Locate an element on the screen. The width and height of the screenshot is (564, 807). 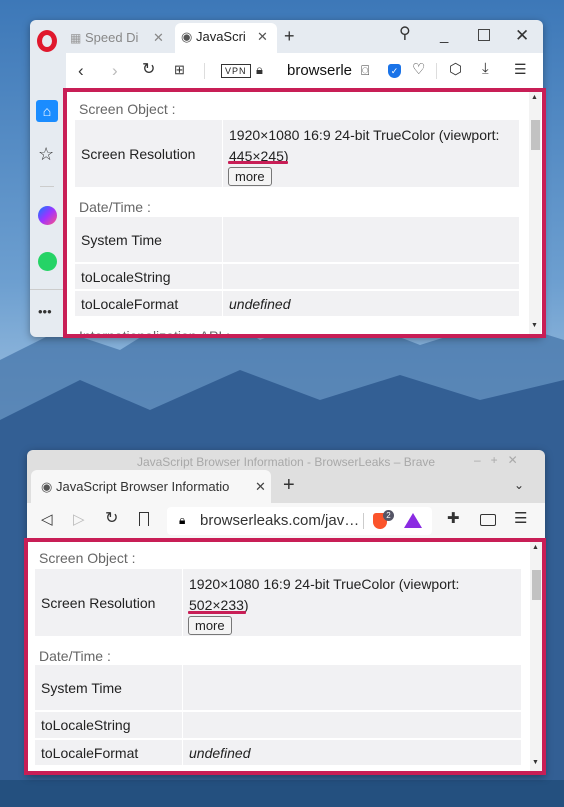
brave-toolbar: ◁ ▷ ↻ 🔒︎ browserleaks.com/jav… 2 ✚ ☰ is located at coordinates (286, 520).